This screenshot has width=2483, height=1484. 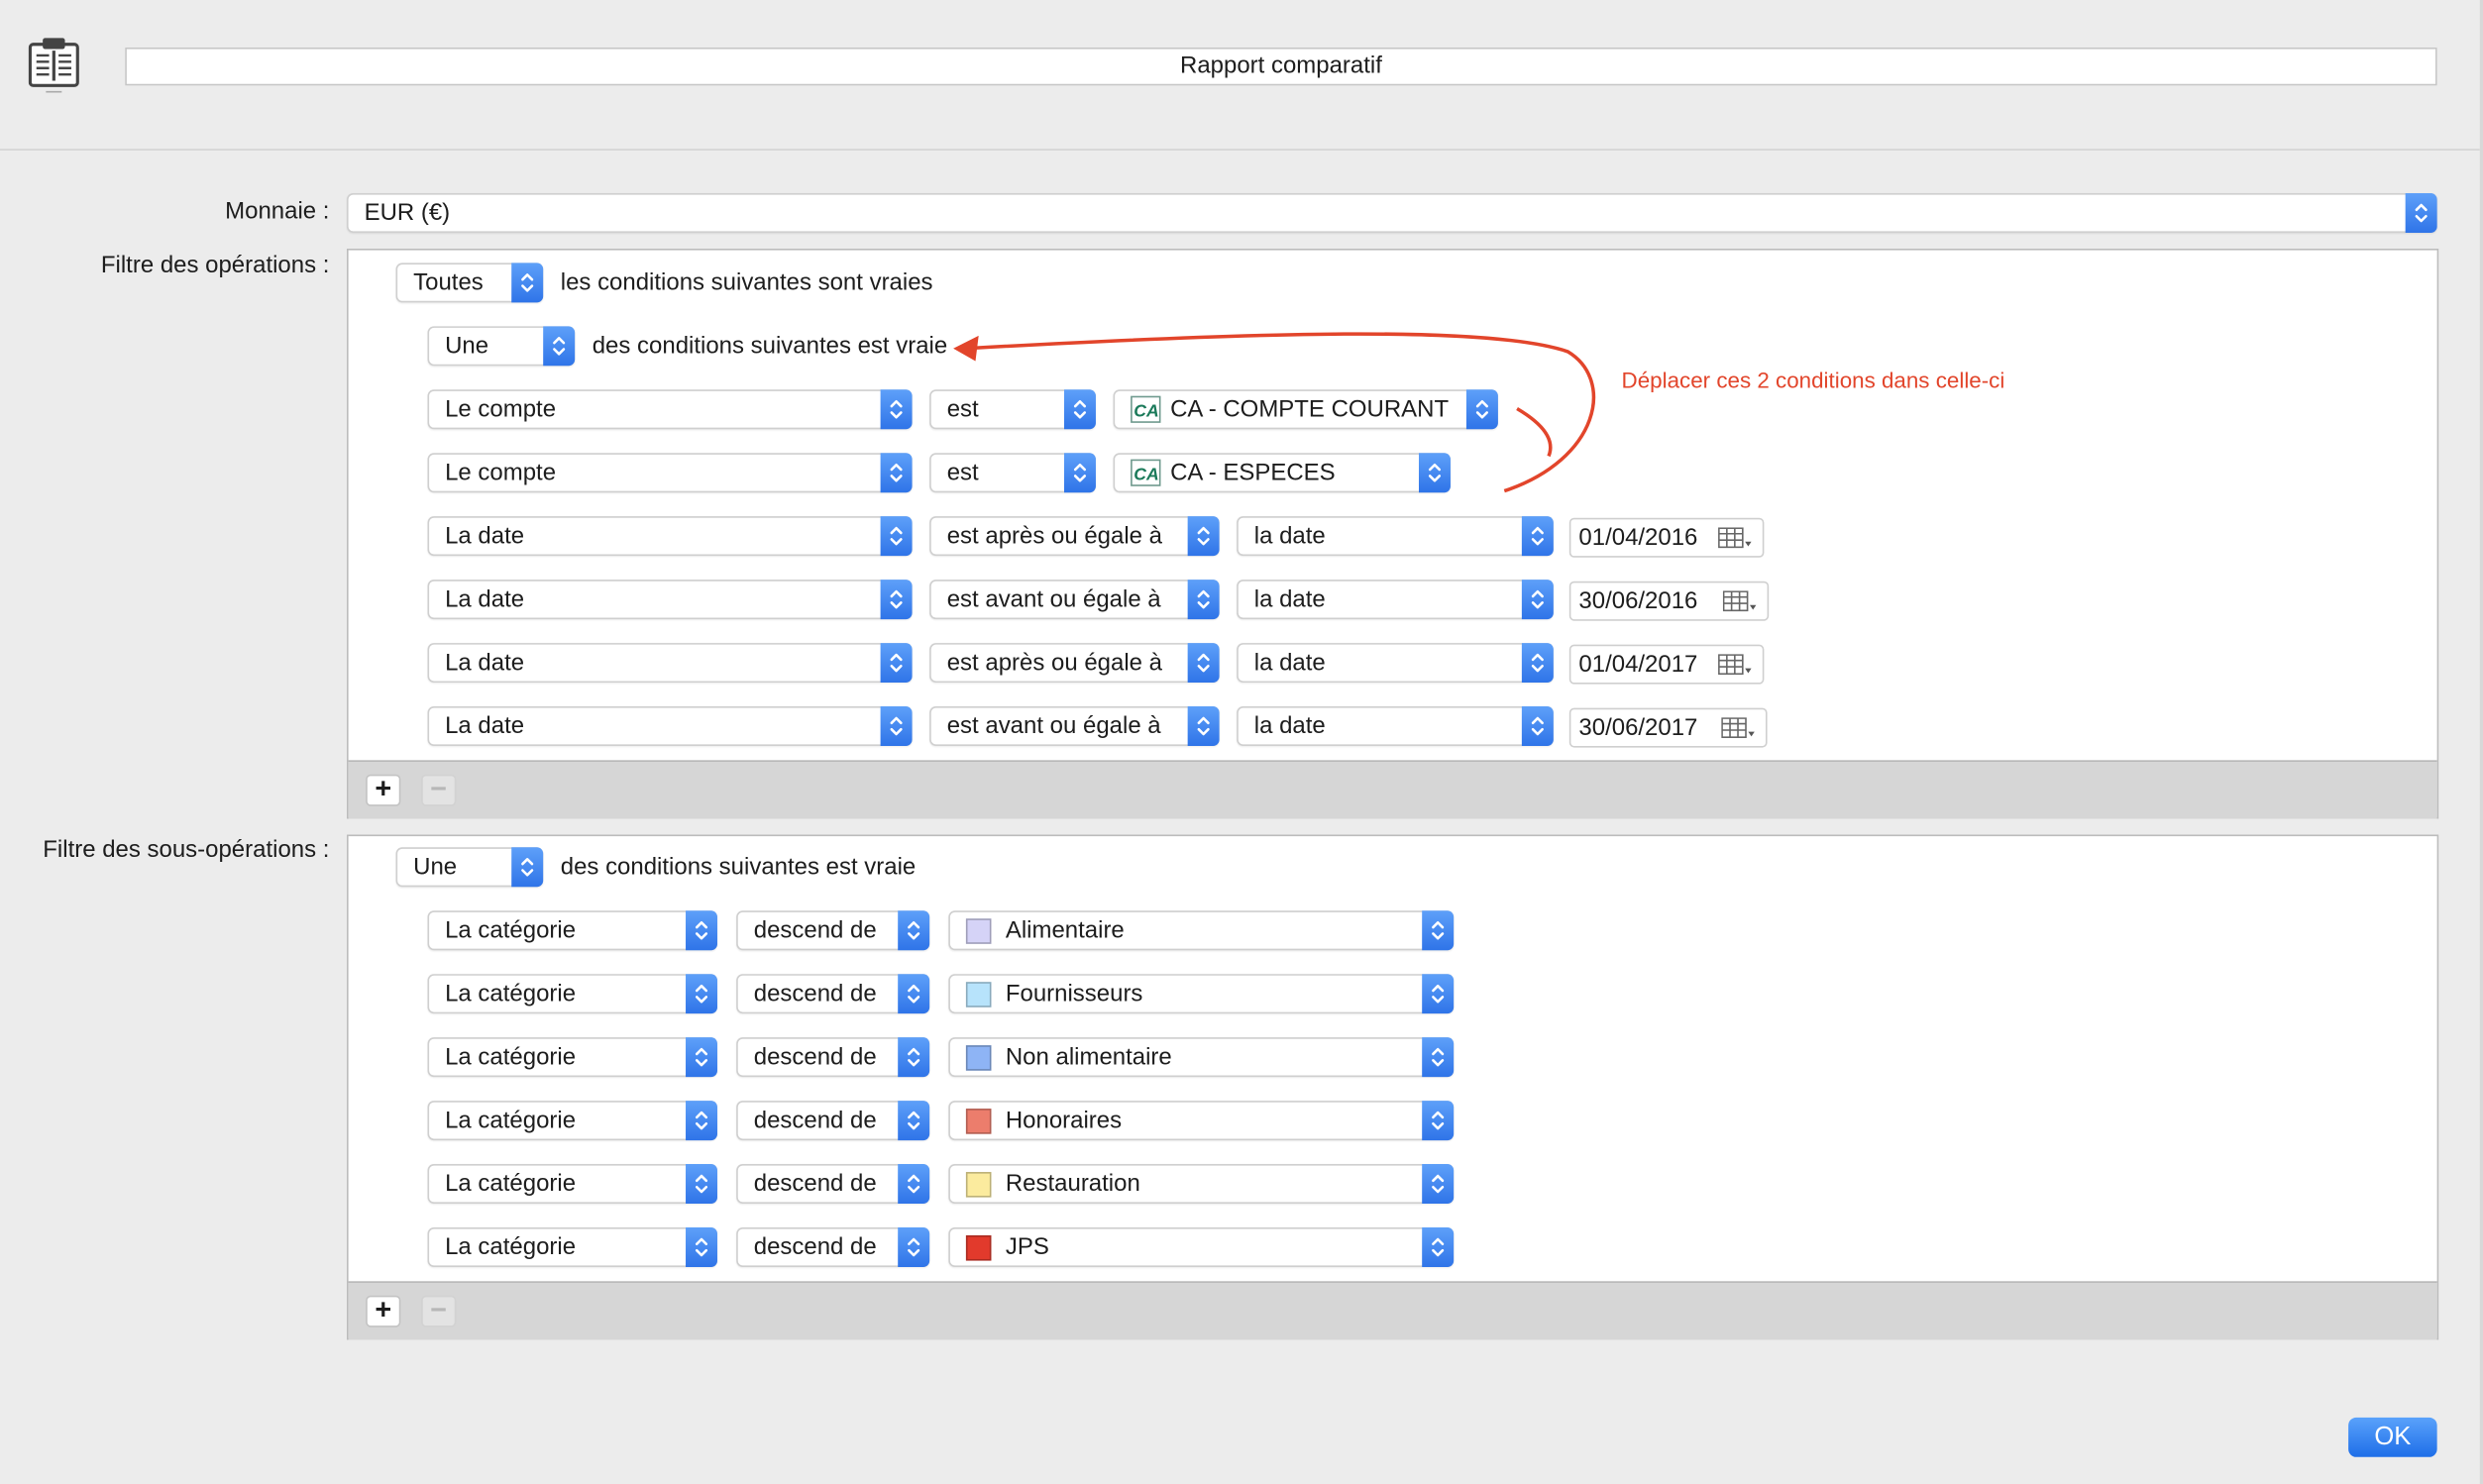 I want to click on date-value: 30/06/2016, so click(x=1638, y=601).